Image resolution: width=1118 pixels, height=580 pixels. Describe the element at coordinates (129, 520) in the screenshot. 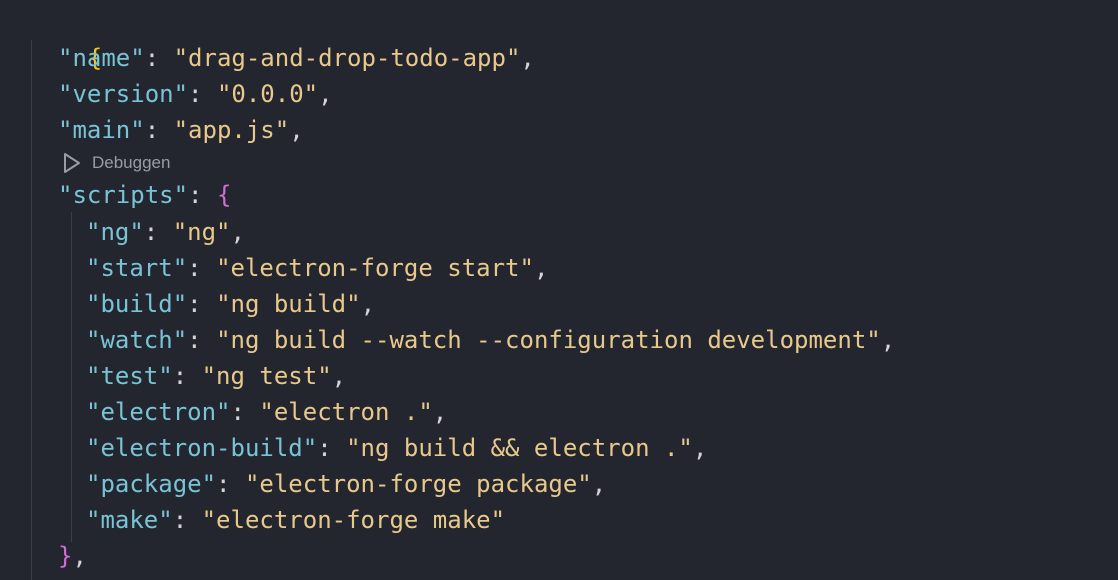

I see `json-key: "make"` at that location.